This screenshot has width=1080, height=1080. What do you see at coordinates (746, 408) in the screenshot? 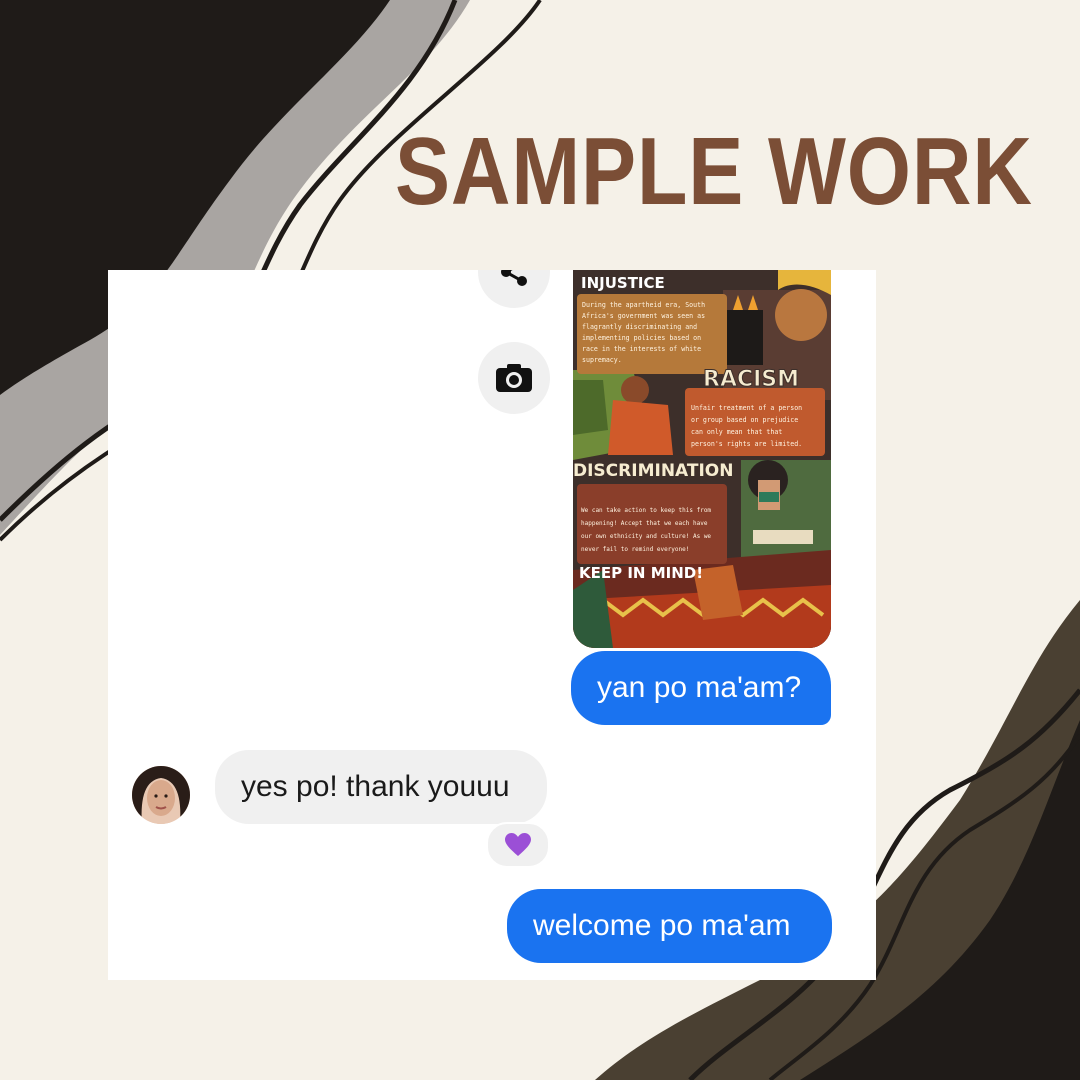
I see `poster-text-line: Unfair treatment of a person` at bounding box center [746, 408].